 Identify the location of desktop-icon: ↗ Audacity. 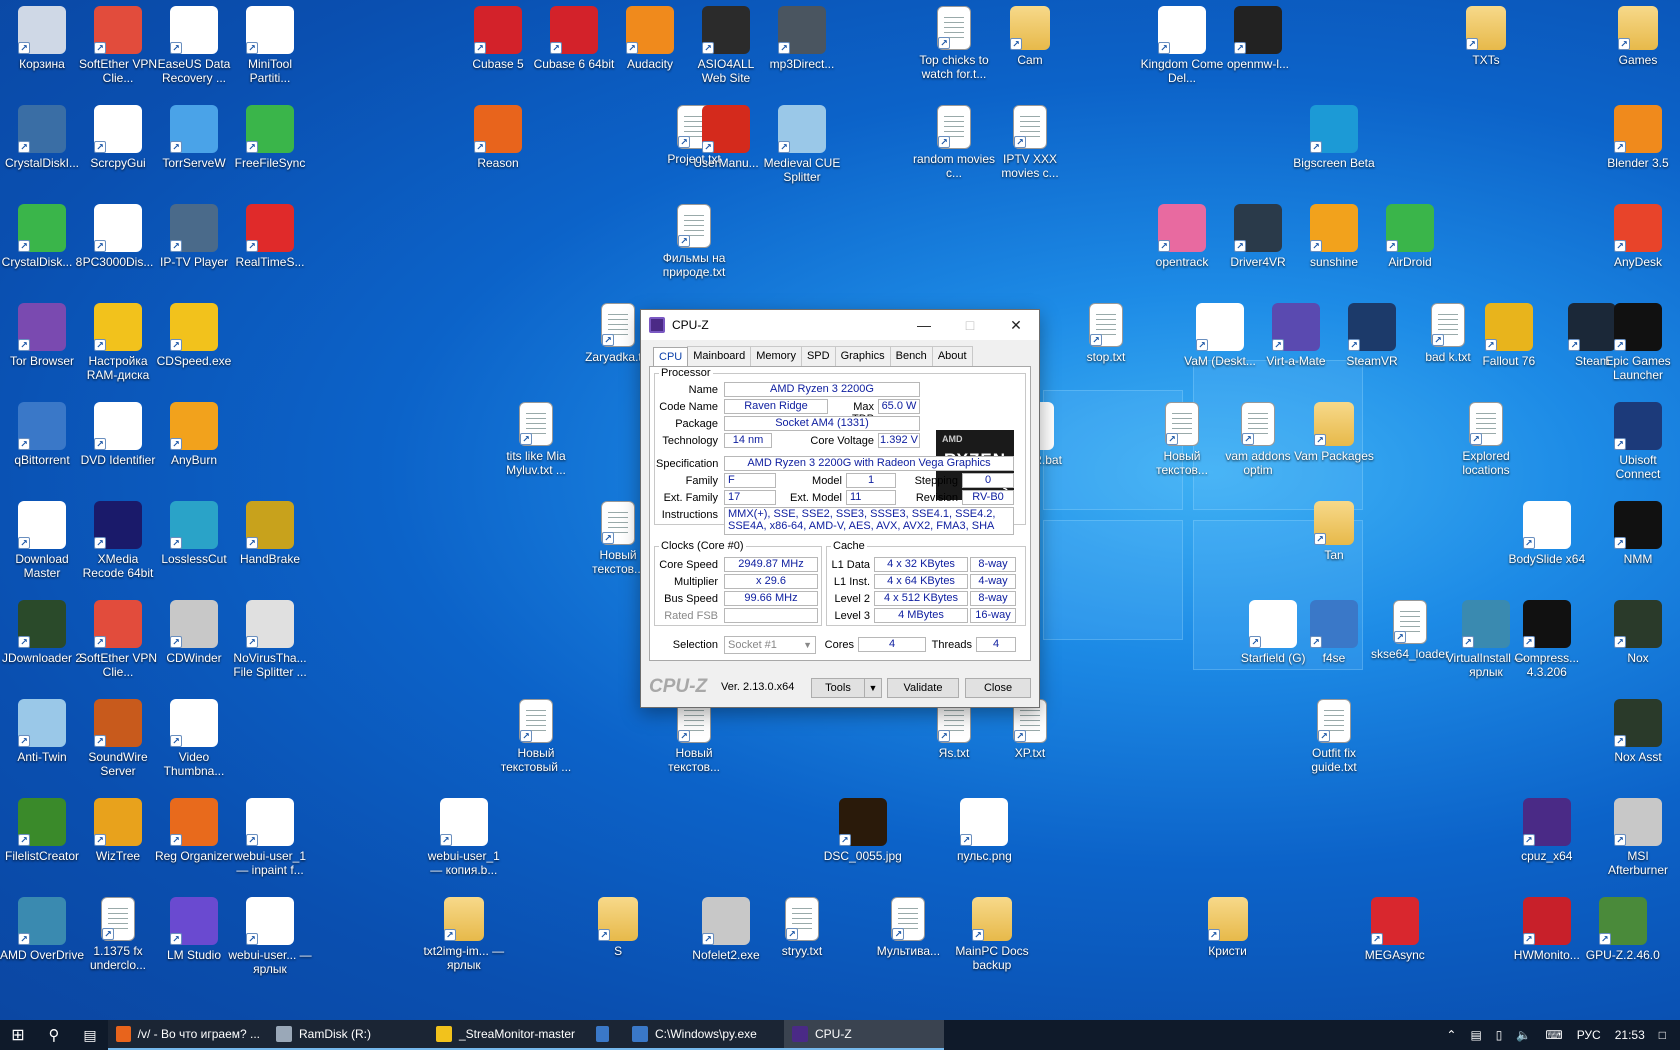
(650, 51).